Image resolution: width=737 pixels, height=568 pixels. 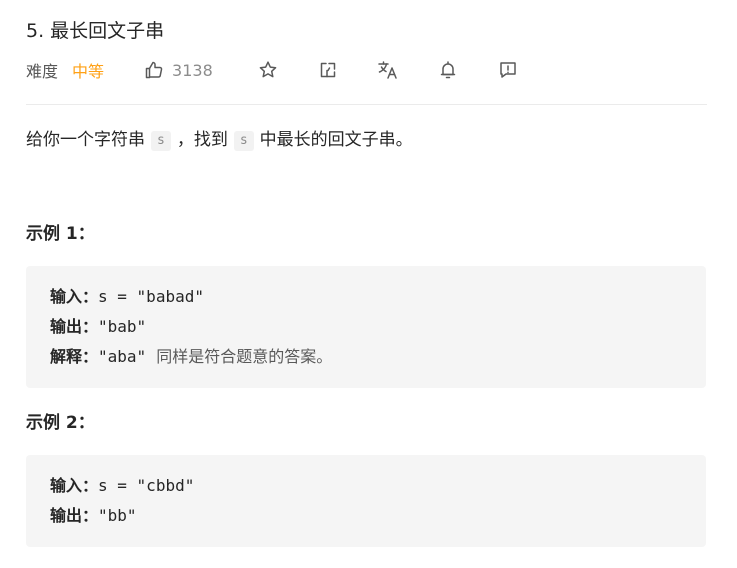 I want to click on example-1-explanation: 解释："aba" 同样是符合题意的答案。, so click(x=378, y=357).